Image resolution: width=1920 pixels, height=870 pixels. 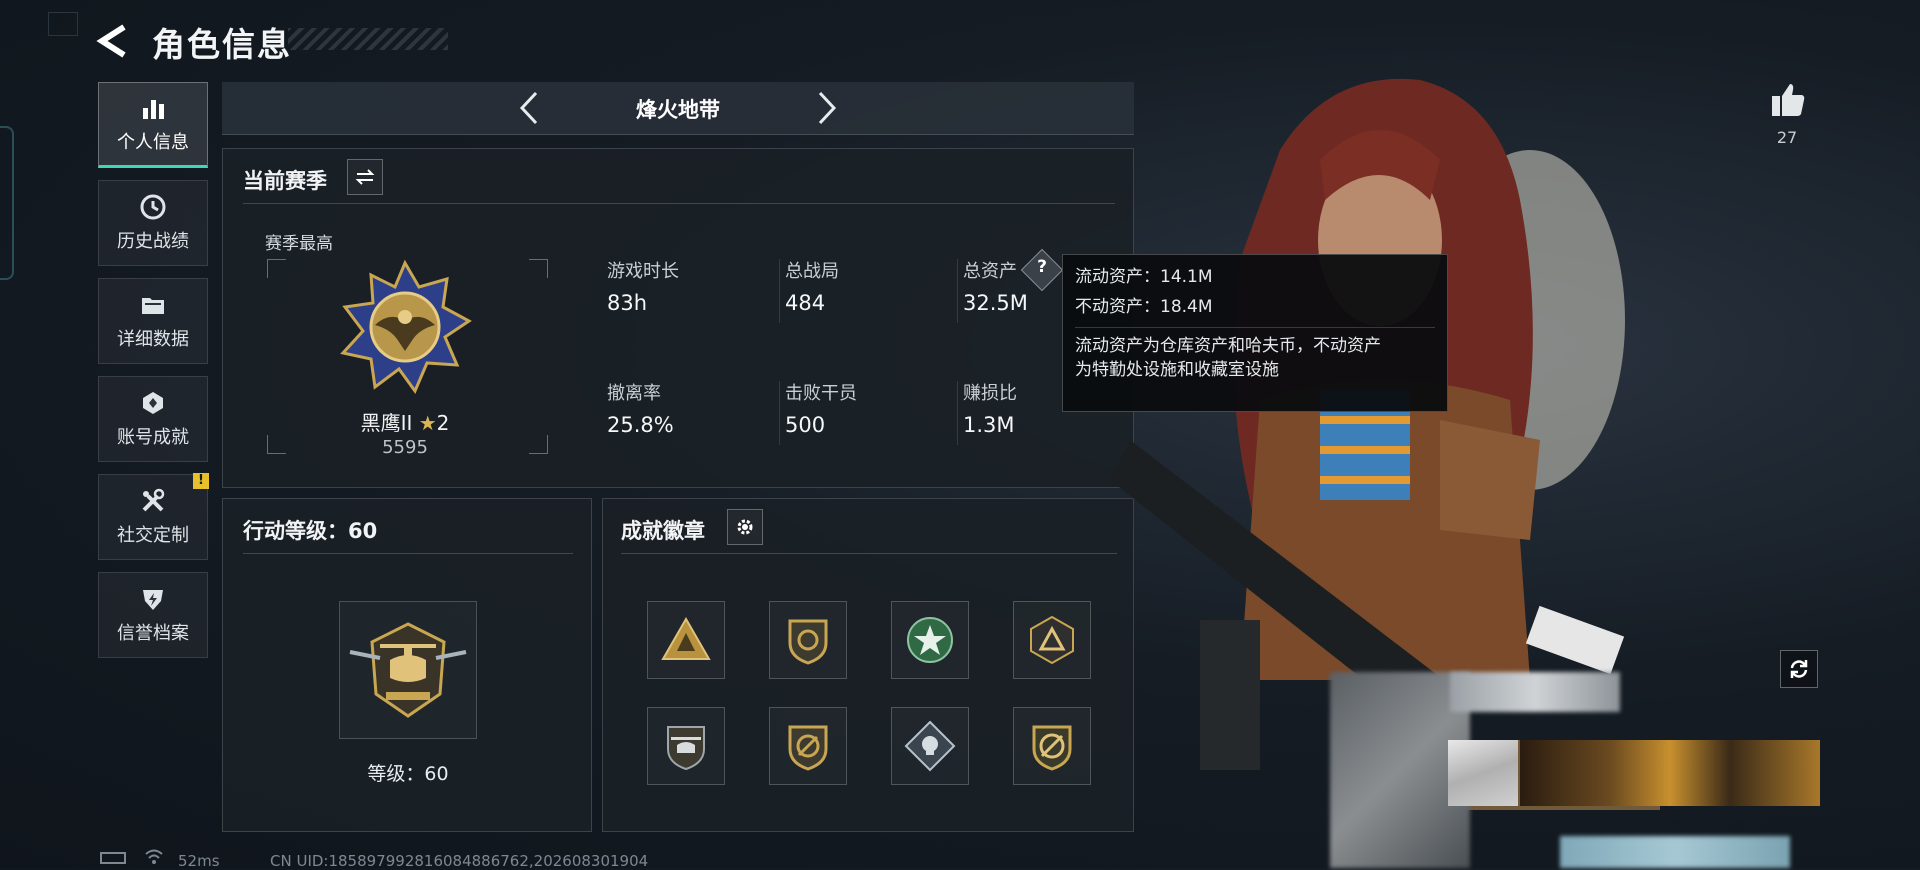 What do you see at coordinates (201, 481) in the screenshot?
I see `alert-badge: !` at bounding box center [201, 481].